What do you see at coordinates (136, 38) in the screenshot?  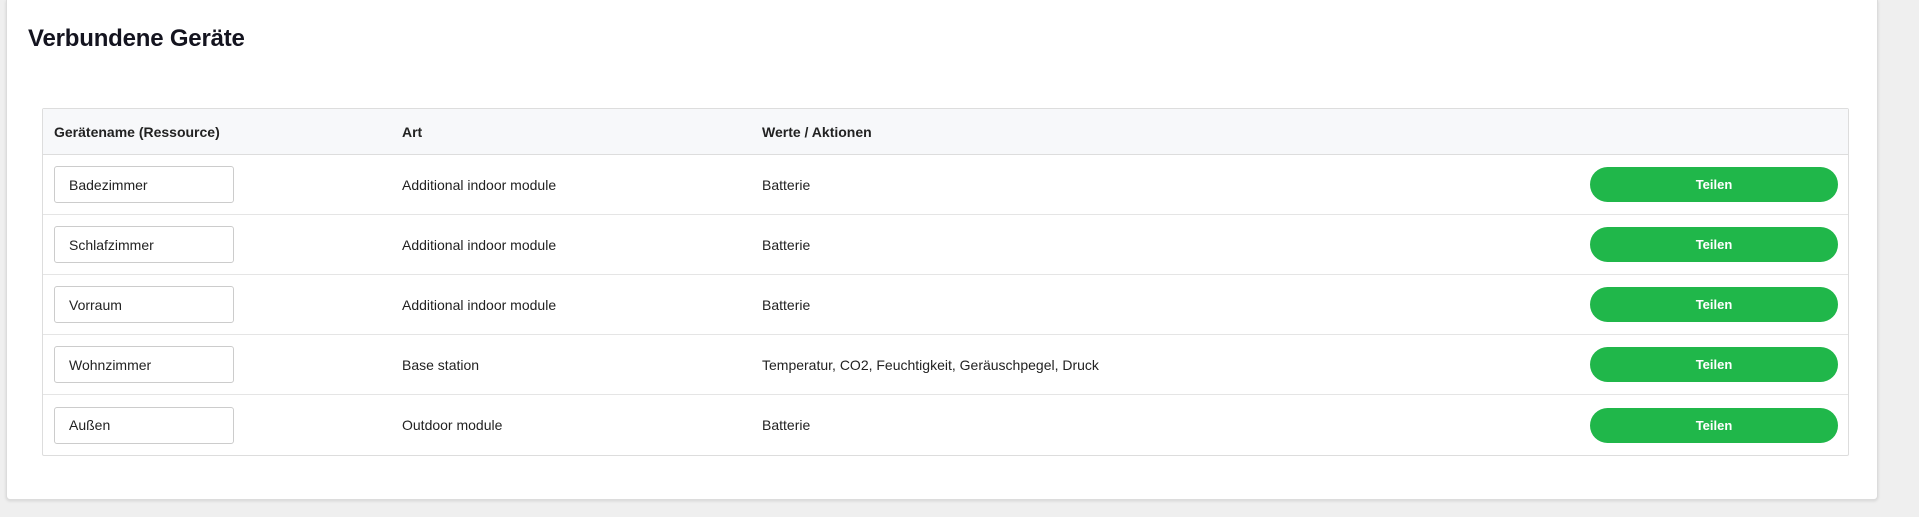 I see `page-title: Verbundene Geräte` at bounding box center [136, 38].